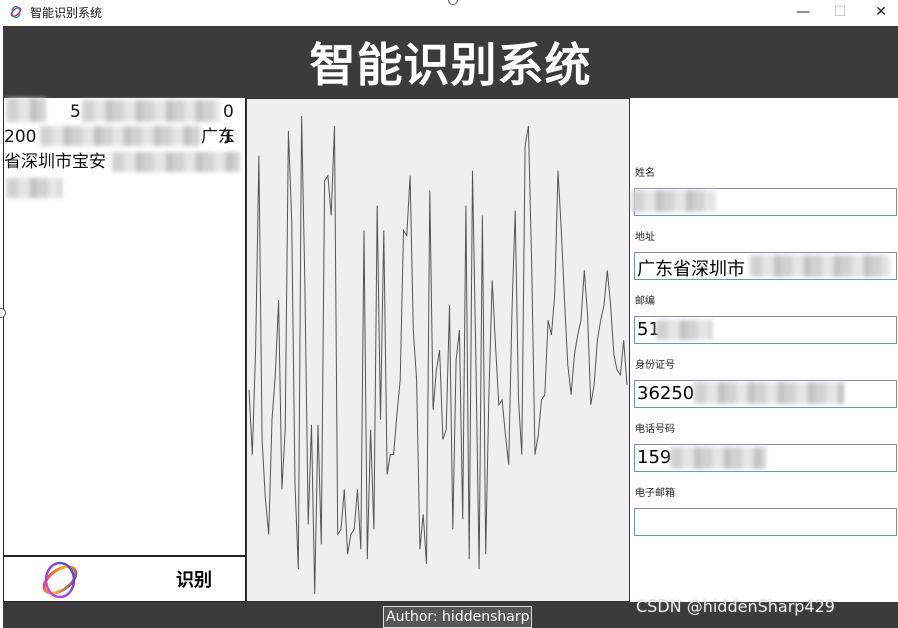  Describe the element at coordinates (645, 237) in the screenshot. I see `address-label: 地址` at that location.